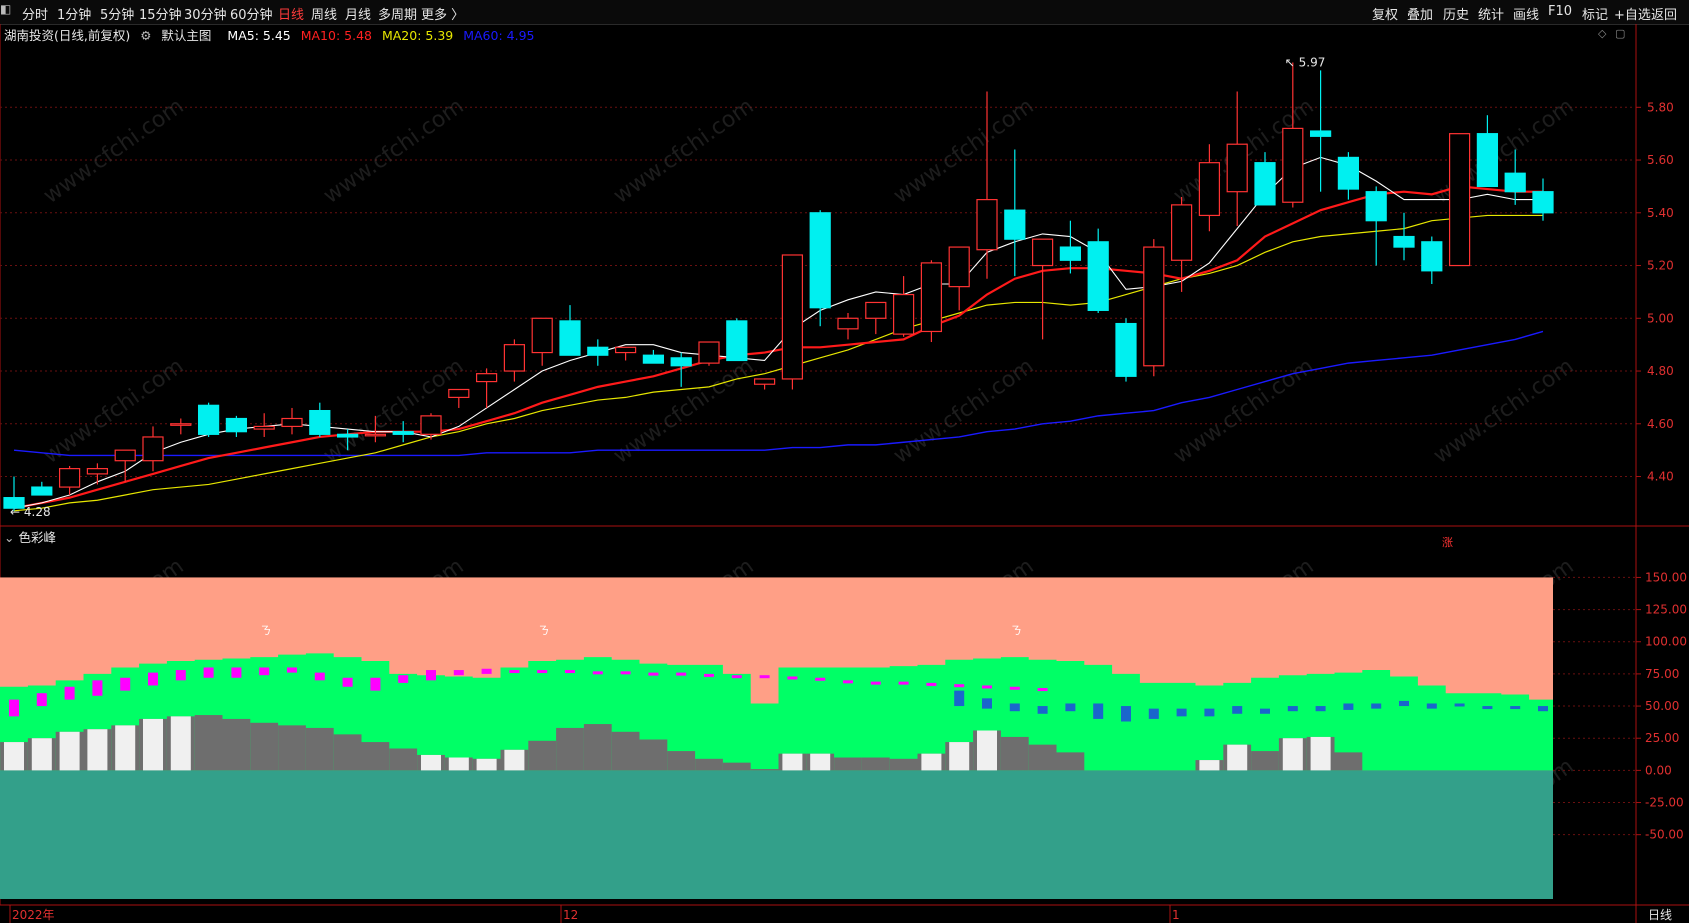 This screenshot has height=923, width=1689. I want to click on tool-button: 复权, so click(1385, 13).